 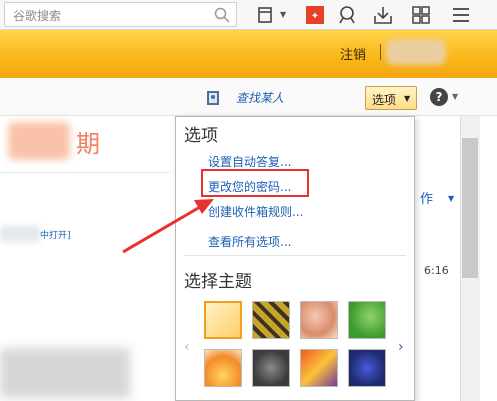 I want to click on menu-icon, so click(x=461, y=15).